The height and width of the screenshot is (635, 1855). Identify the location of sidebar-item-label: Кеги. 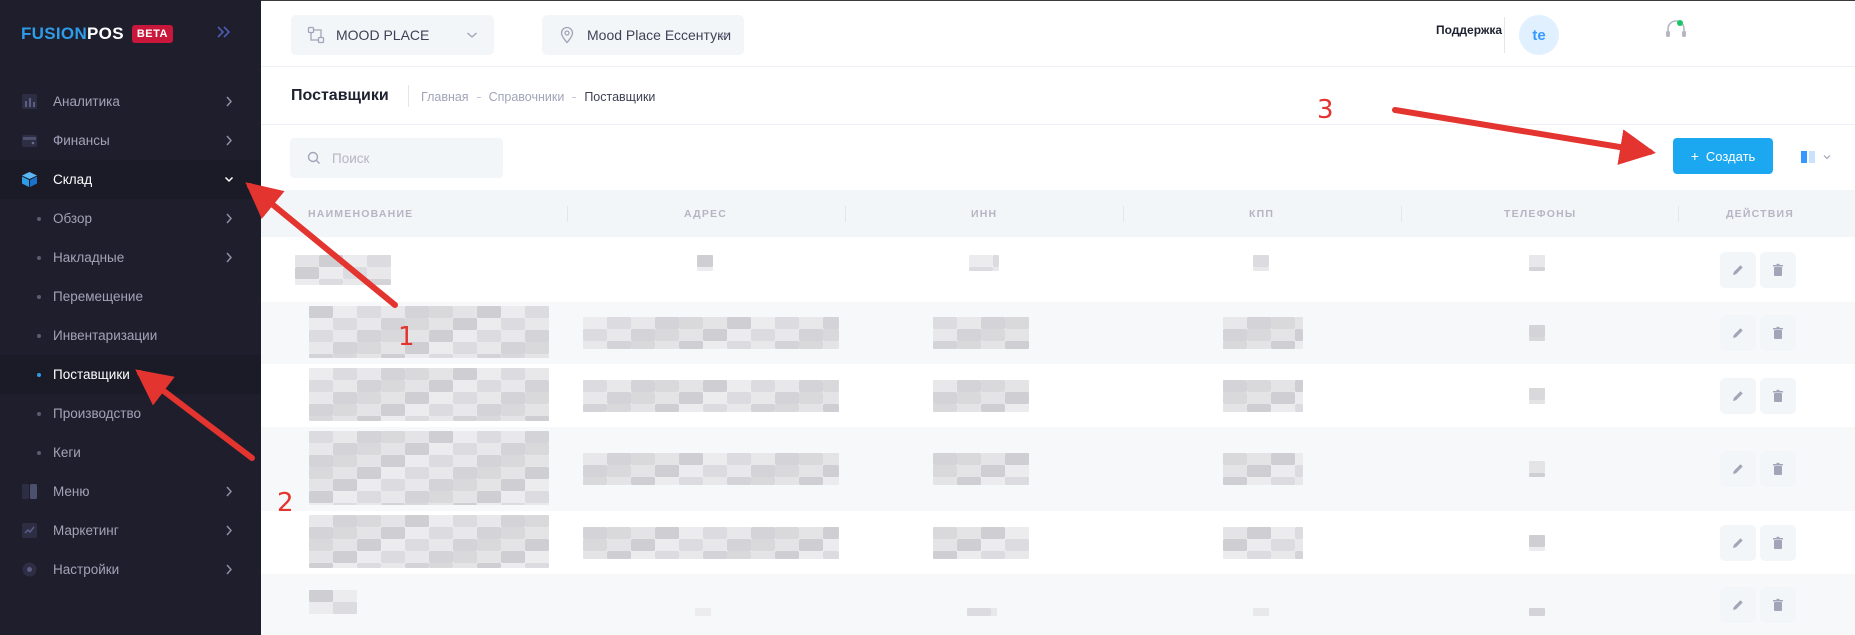
(67, 452).